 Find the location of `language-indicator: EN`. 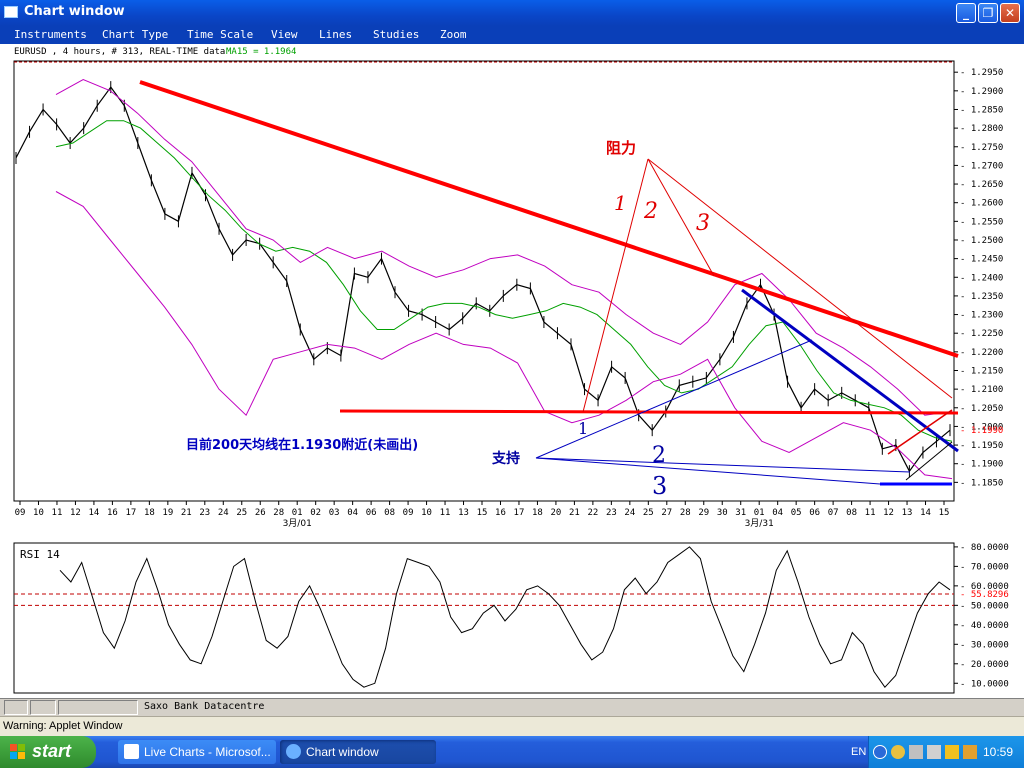

language-indicator: EN is located at coordinates (858, 752).